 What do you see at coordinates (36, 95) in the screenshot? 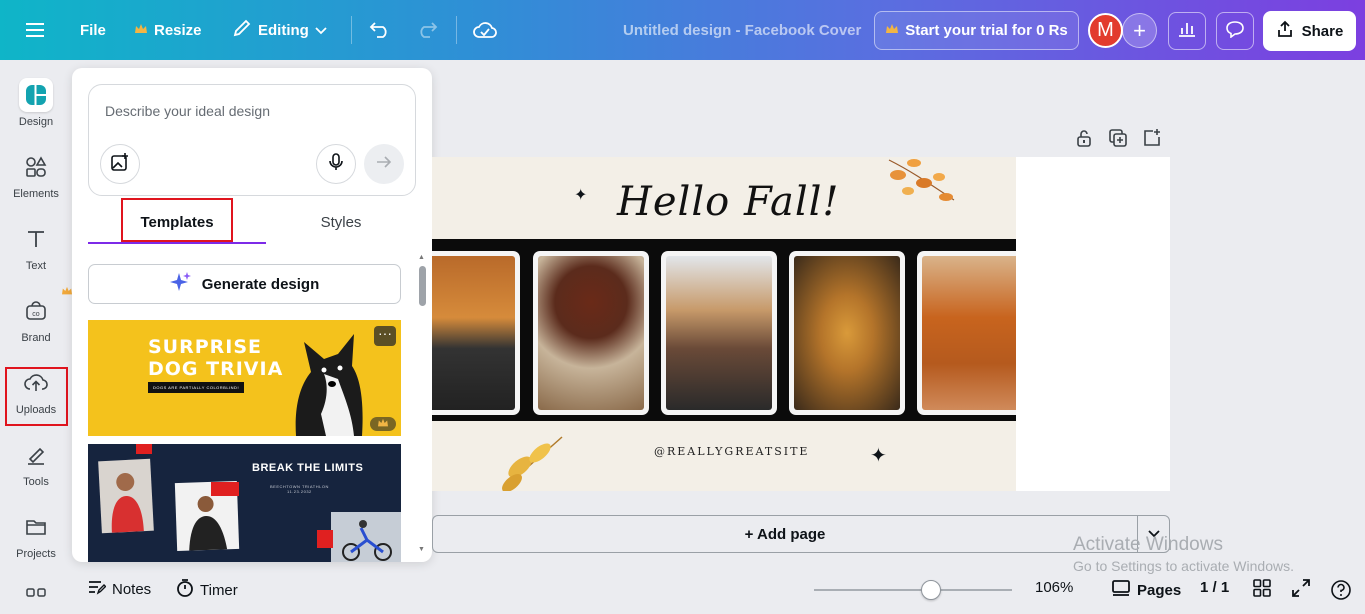
I see `design-icon` at bounding box center [36, 95].